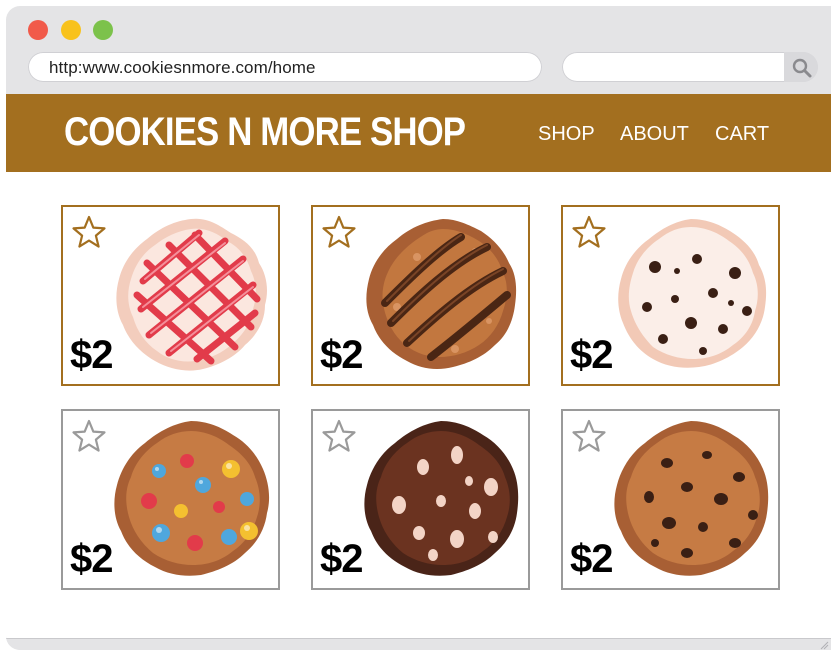  Describe the element at coordinates (654, 134) in the screenshot. I see `nav-about-link: ABOUT` at that location.